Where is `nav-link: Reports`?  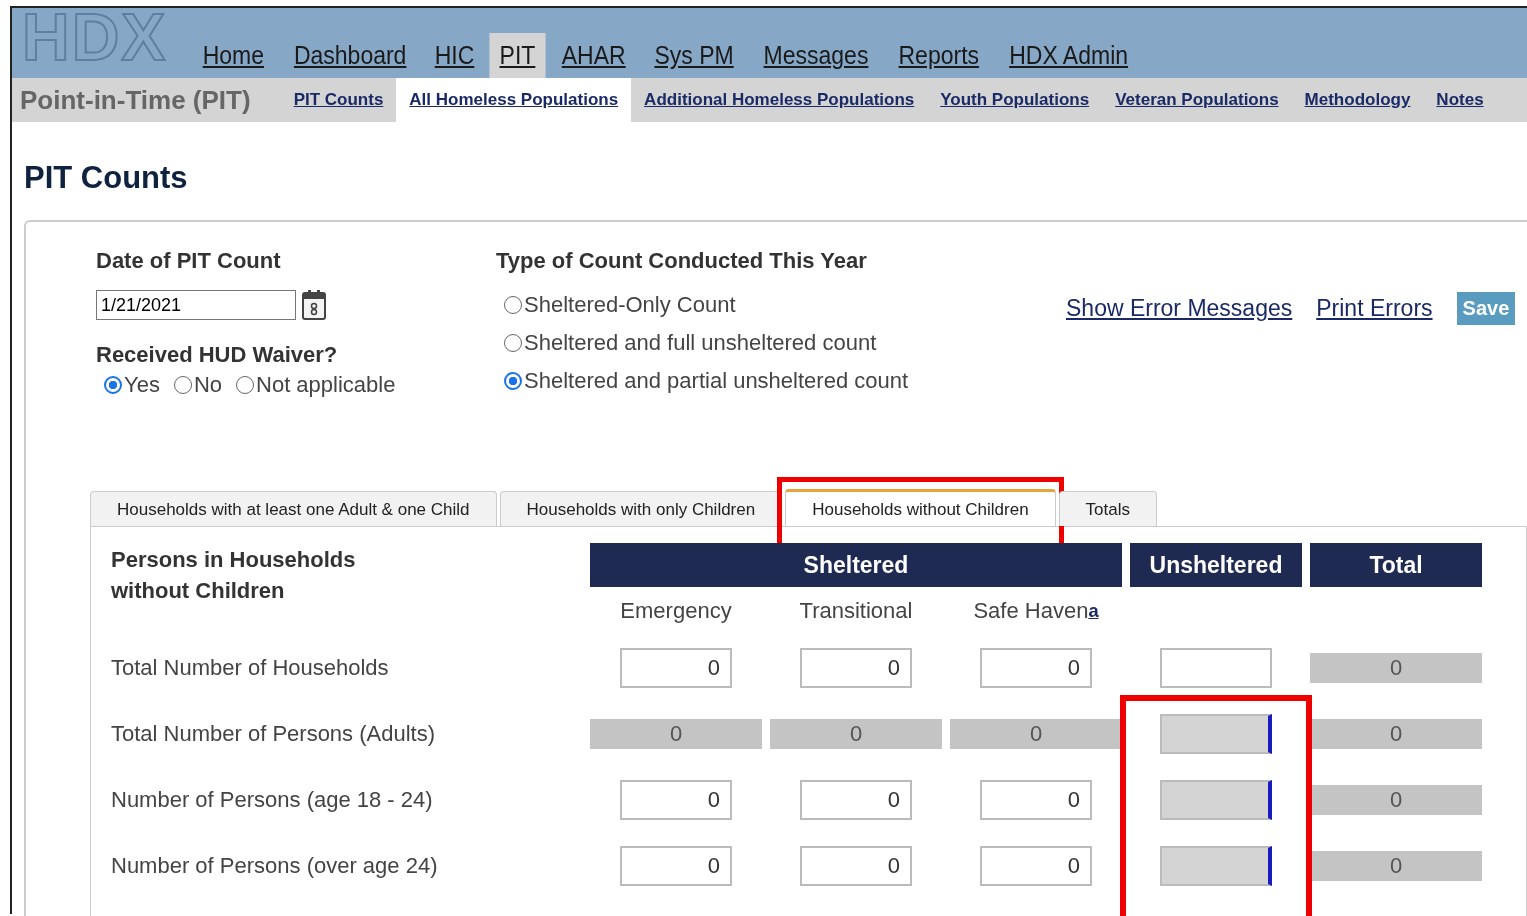 nav-link: Reports is located at coordinates (939, 55).